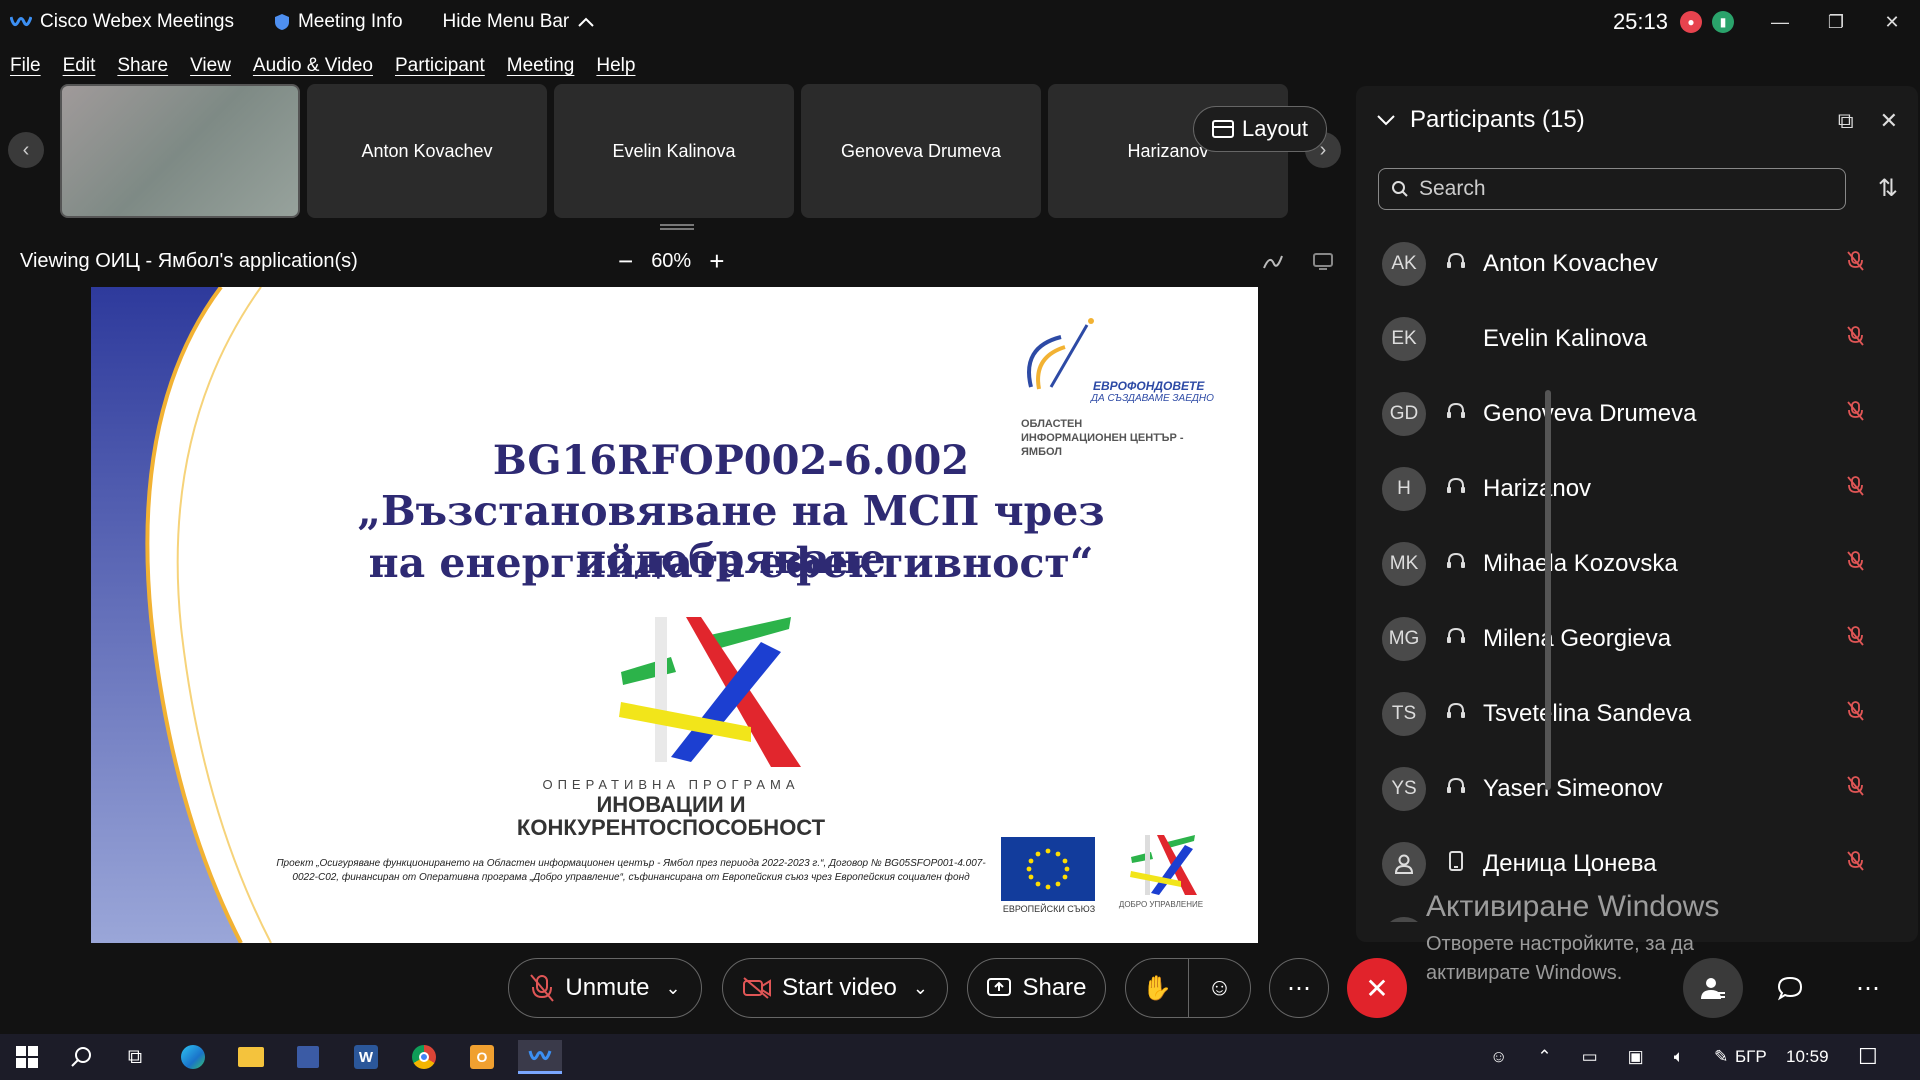  I want to click on participants-header: Participants (15), so click(1480, 120).